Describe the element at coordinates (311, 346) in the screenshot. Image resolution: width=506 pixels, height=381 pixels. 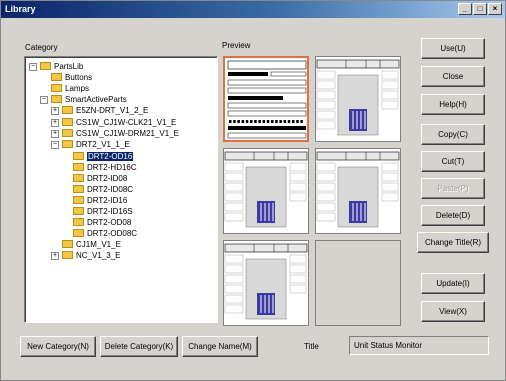
I see `title-label: Title` at that location.